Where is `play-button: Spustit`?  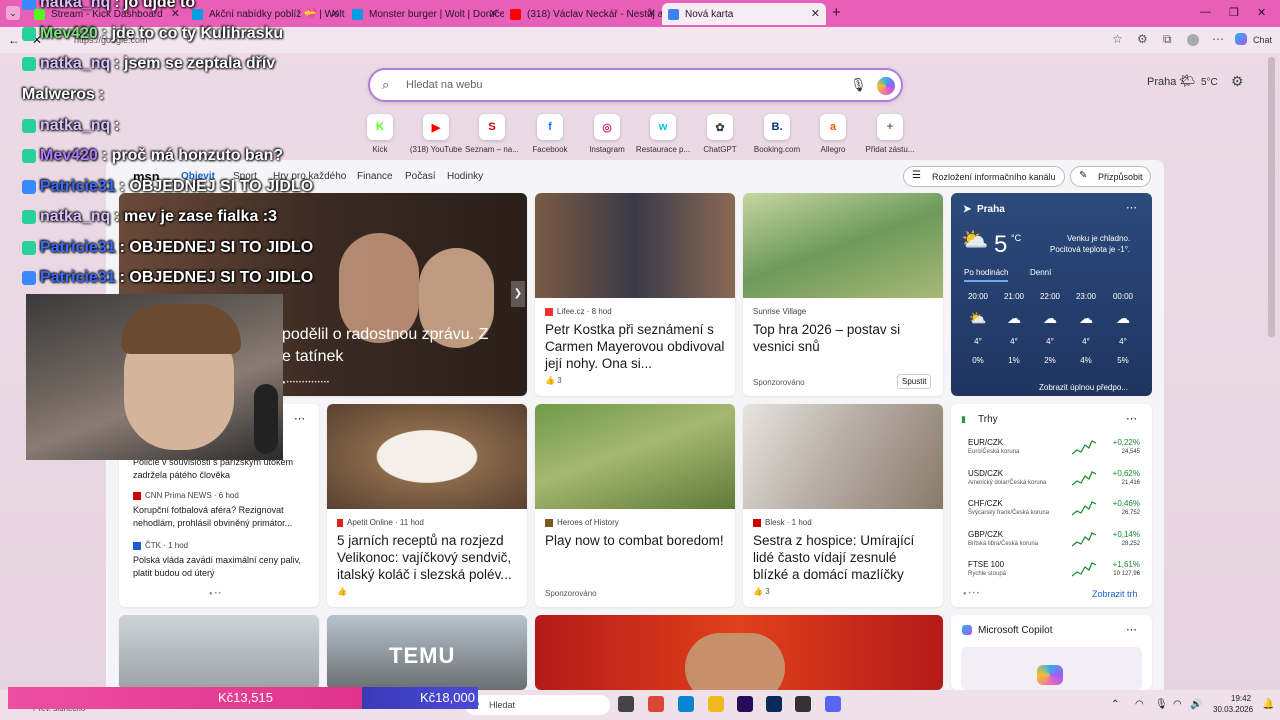 play-button: Spustit is located at coordinates (914, 381).